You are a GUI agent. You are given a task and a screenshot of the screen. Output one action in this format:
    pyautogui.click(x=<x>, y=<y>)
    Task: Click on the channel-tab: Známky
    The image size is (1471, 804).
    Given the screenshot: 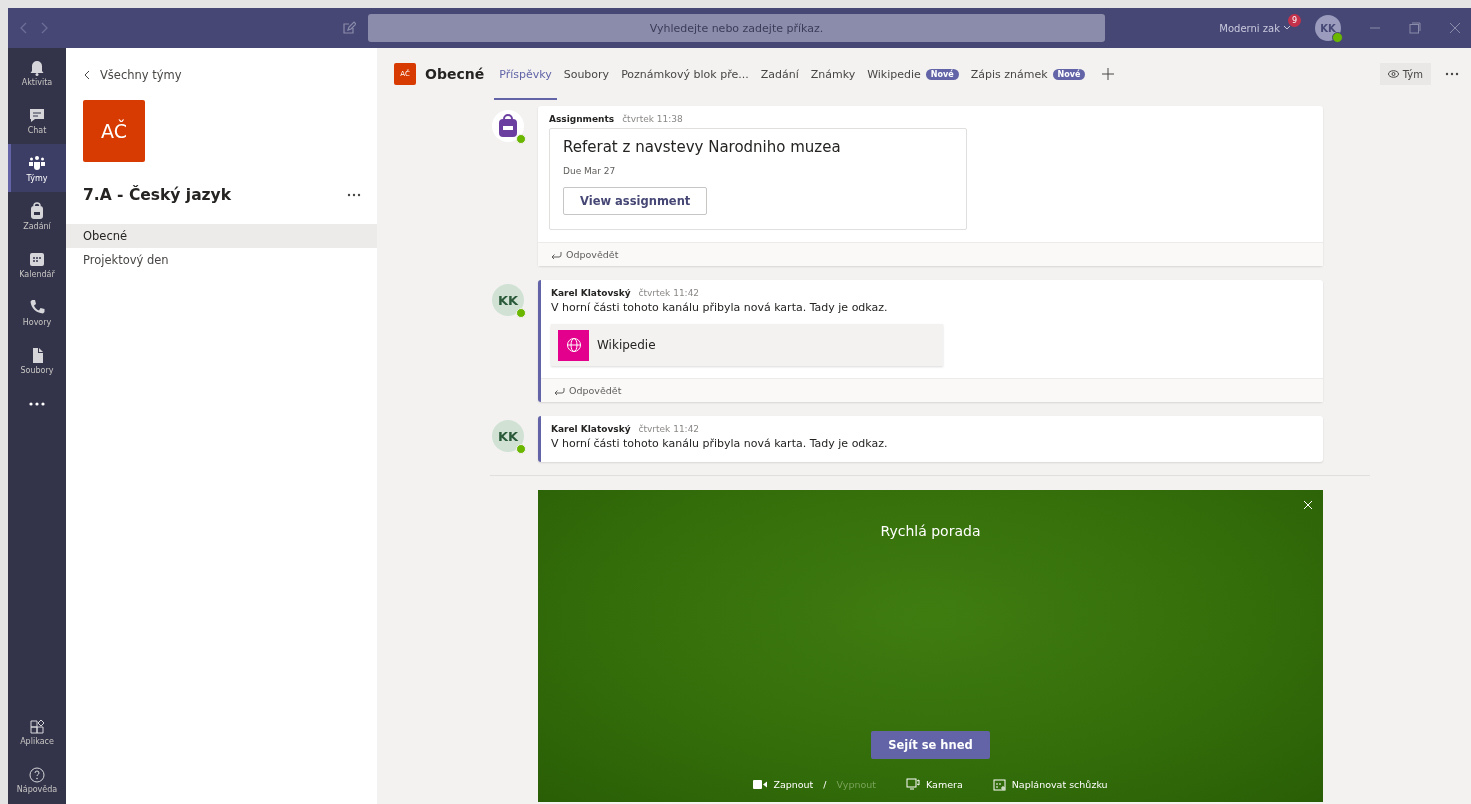 What is the action you would take?
    pyautogui.click(x=833, y=74)
    